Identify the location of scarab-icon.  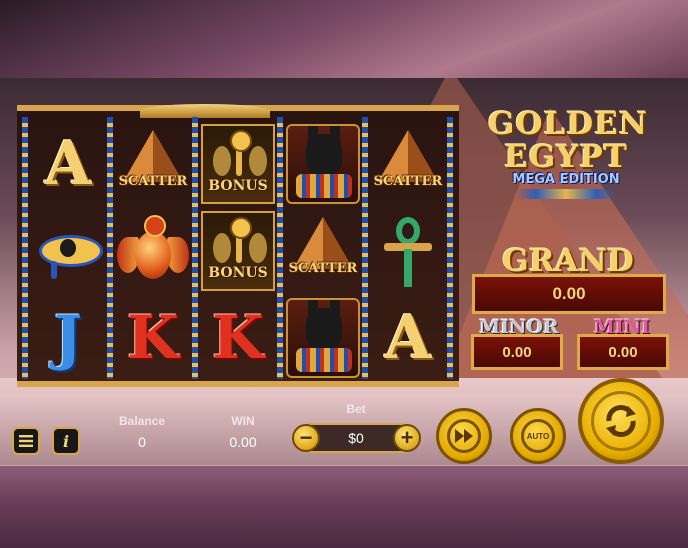
(153, 255).